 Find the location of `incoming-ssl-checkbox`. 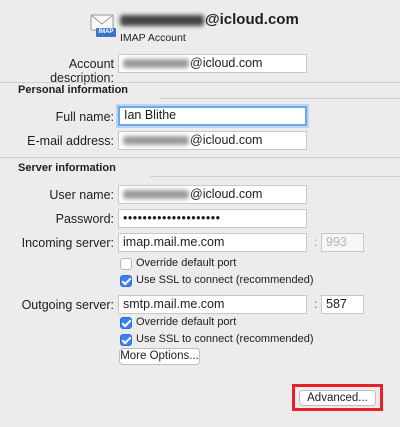

incoming-ssl-checkbox is located at coordinates (126, 281).